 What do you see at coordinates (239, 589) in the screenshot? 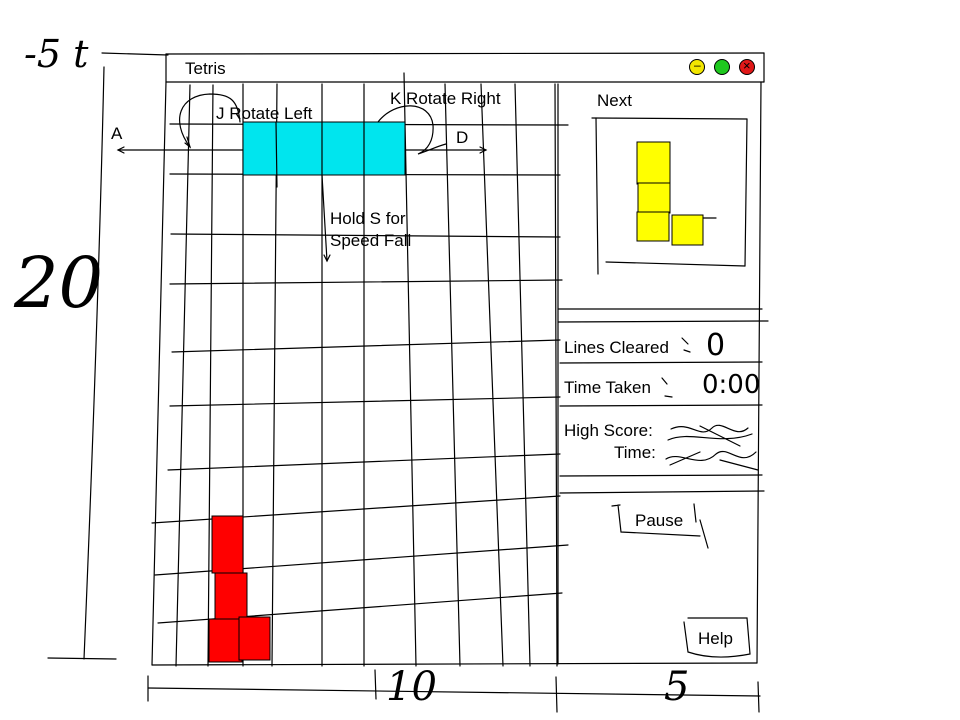
I see `landed-l-piece` at bounding box center [239, 589].